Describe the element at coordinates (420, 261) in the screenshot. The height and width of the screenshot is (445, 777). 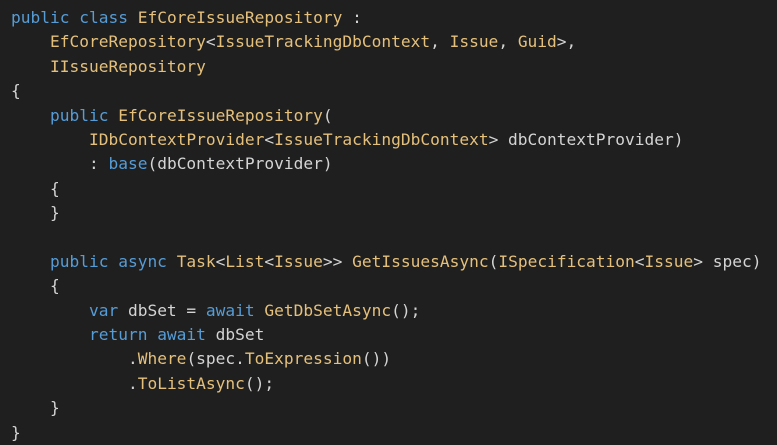
I see `code-token-method: GetIssuesAsync` at that location.